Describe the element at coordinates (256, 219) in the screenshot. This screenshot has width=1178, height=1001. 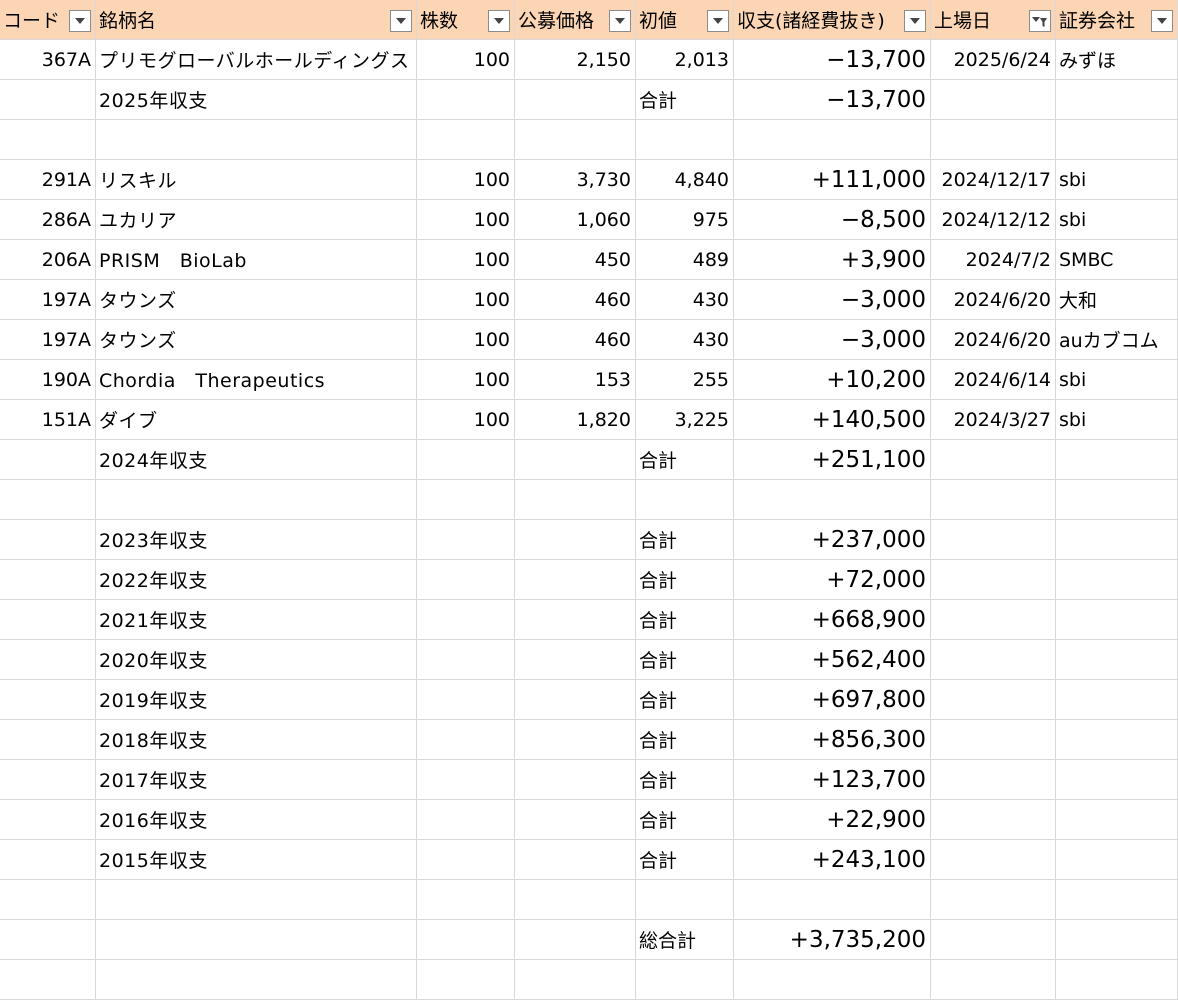
I see `name-cell: ユカリア` at that location.